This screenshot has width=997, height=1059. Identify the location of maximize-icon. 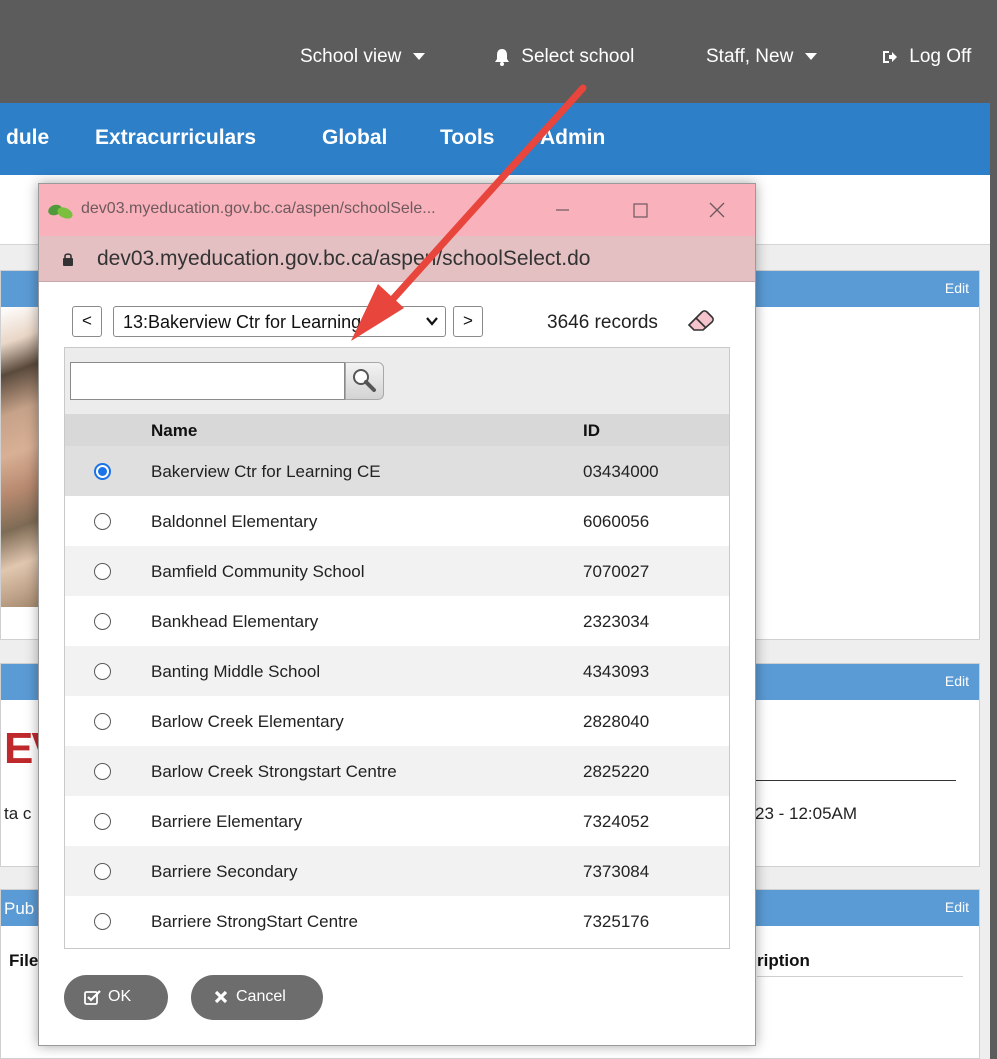
(640, 210).